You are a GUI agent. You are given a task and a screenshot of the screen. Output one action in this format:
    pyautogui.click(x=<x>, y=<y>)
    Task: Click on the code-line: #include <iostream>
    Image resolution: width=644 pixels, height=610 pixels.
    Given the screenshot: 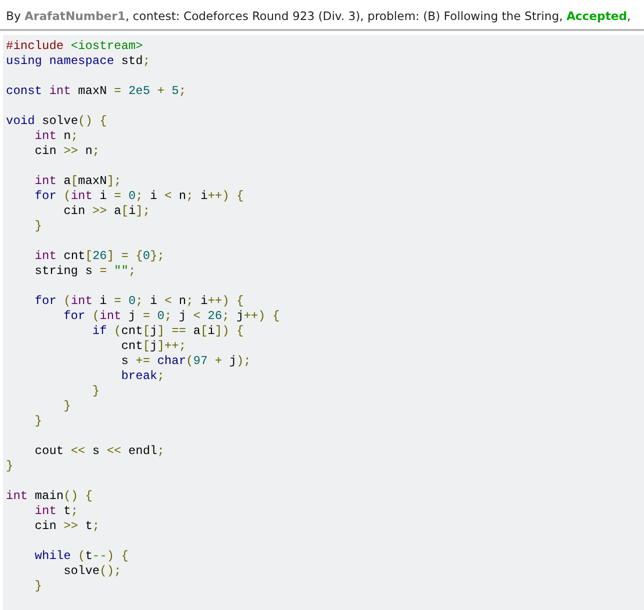 What is the action you would take?
    pyautogui.click(x=74, y=46)
    